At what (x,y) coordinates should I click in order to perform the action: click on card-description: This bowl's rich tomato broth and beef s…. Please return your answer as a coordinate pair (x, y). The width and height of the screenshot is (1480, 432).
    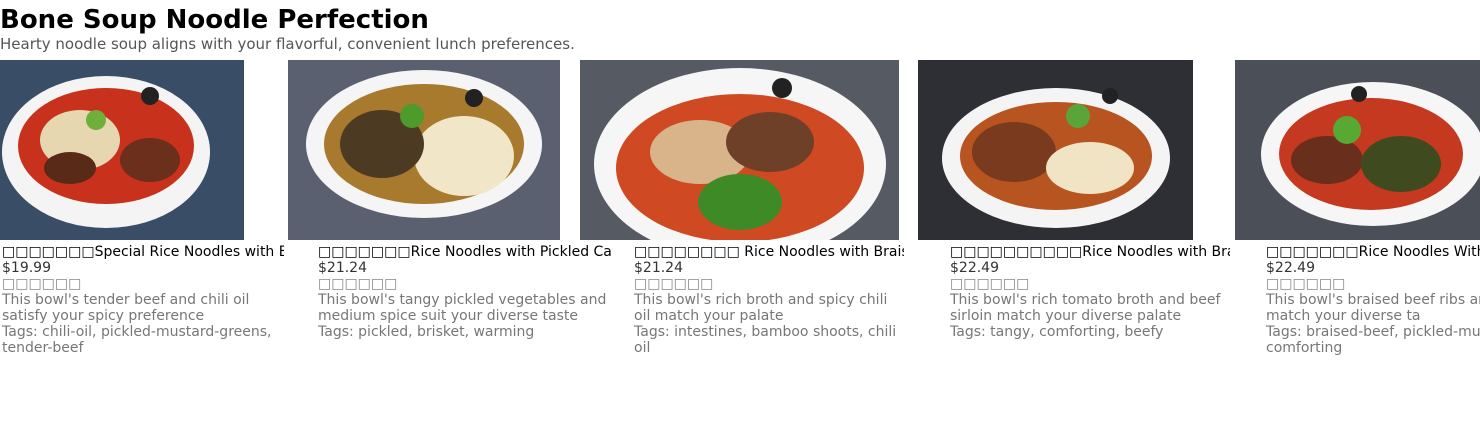
    Looking at the image, I should click on (1085, 308).